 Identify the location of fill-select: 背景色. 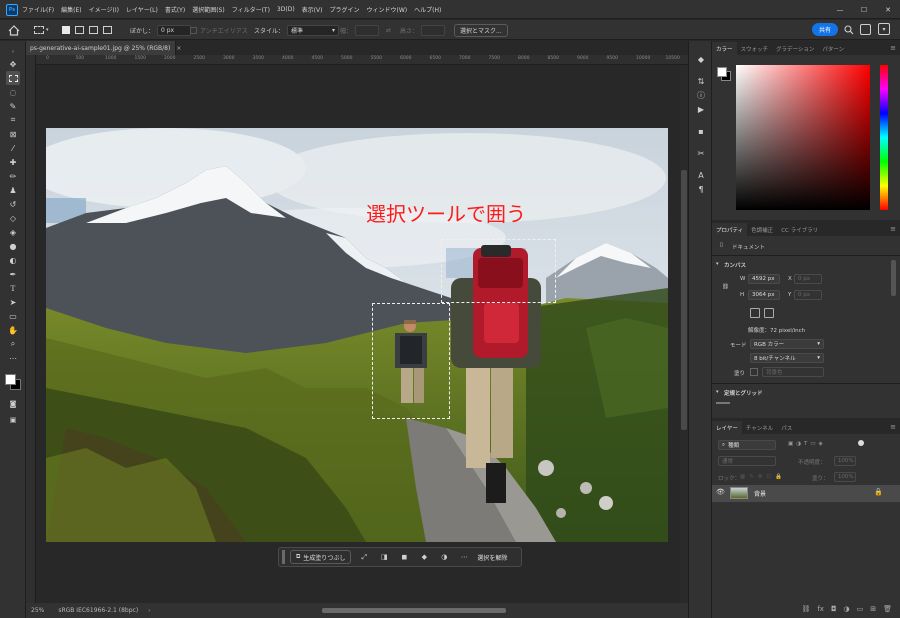
(793, 372).